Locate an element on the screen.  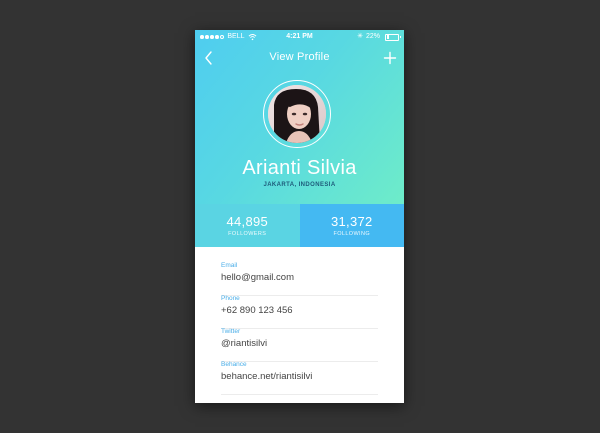
page-title: View Profile is located at coordinates (299, 57).